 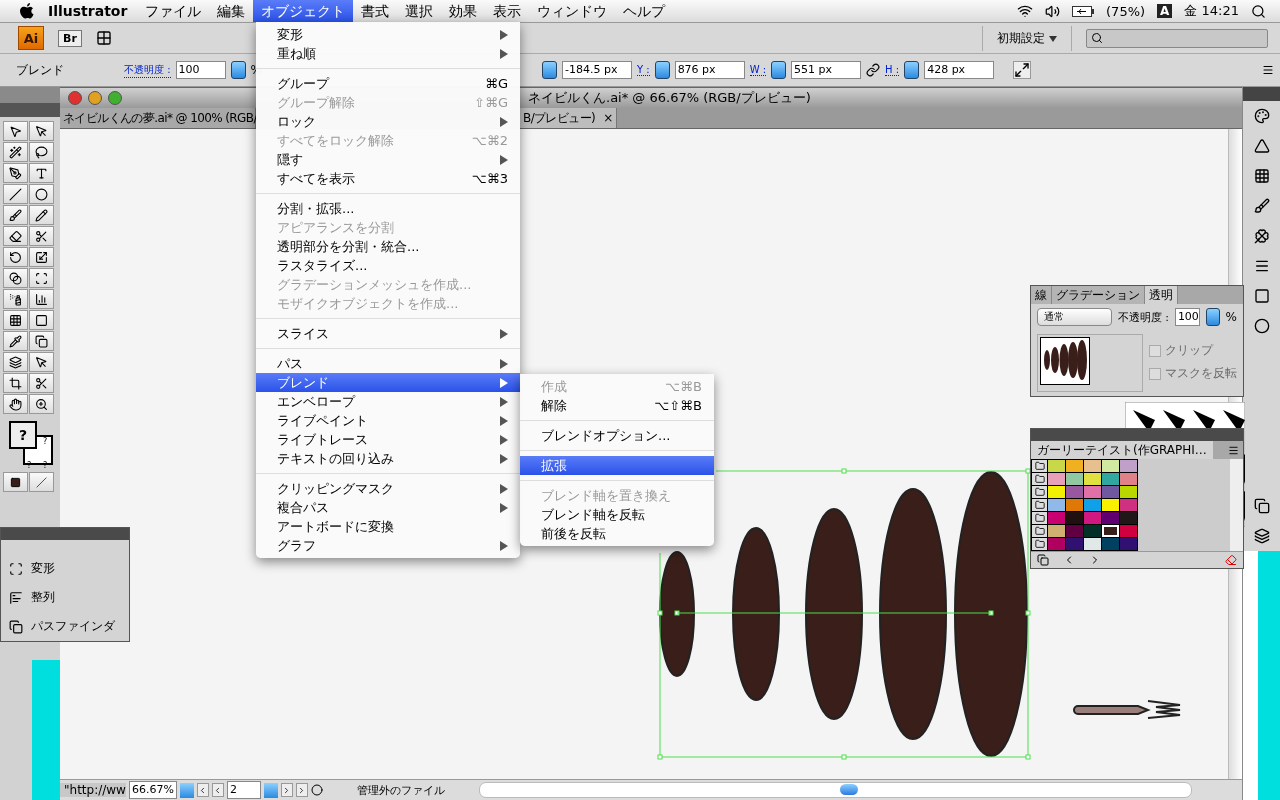 I want to click on menu-item: 拡張, so click(x=617, y=465).